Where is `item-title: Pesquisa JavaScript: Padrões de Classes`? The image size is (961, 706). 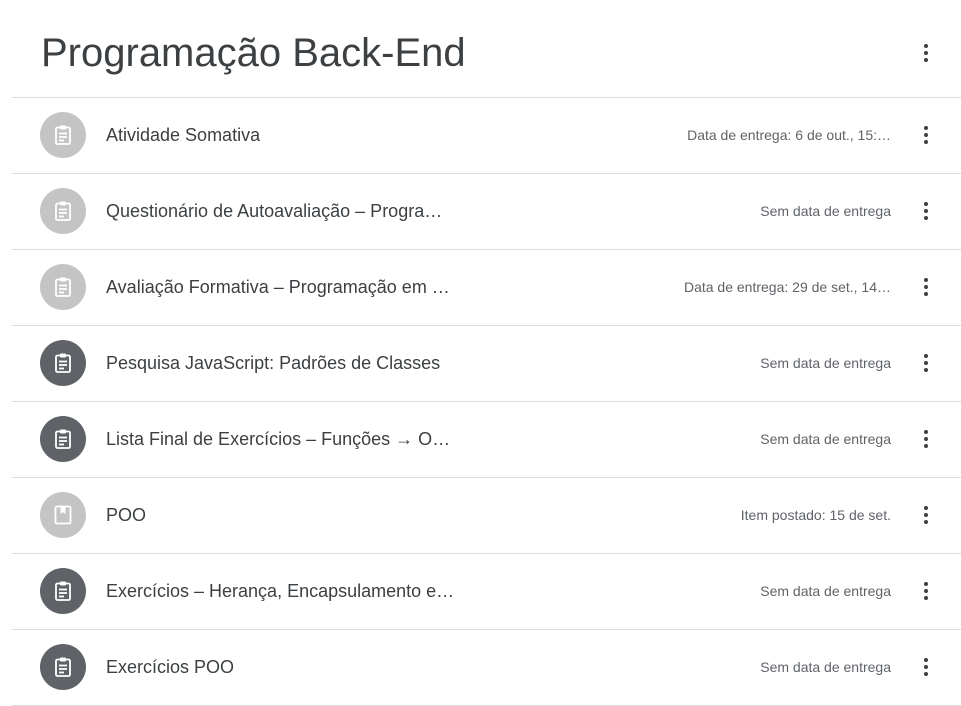 item-title: Pesquisa JavaScript: Padrões de Classes is located at coordinates (273, 363).